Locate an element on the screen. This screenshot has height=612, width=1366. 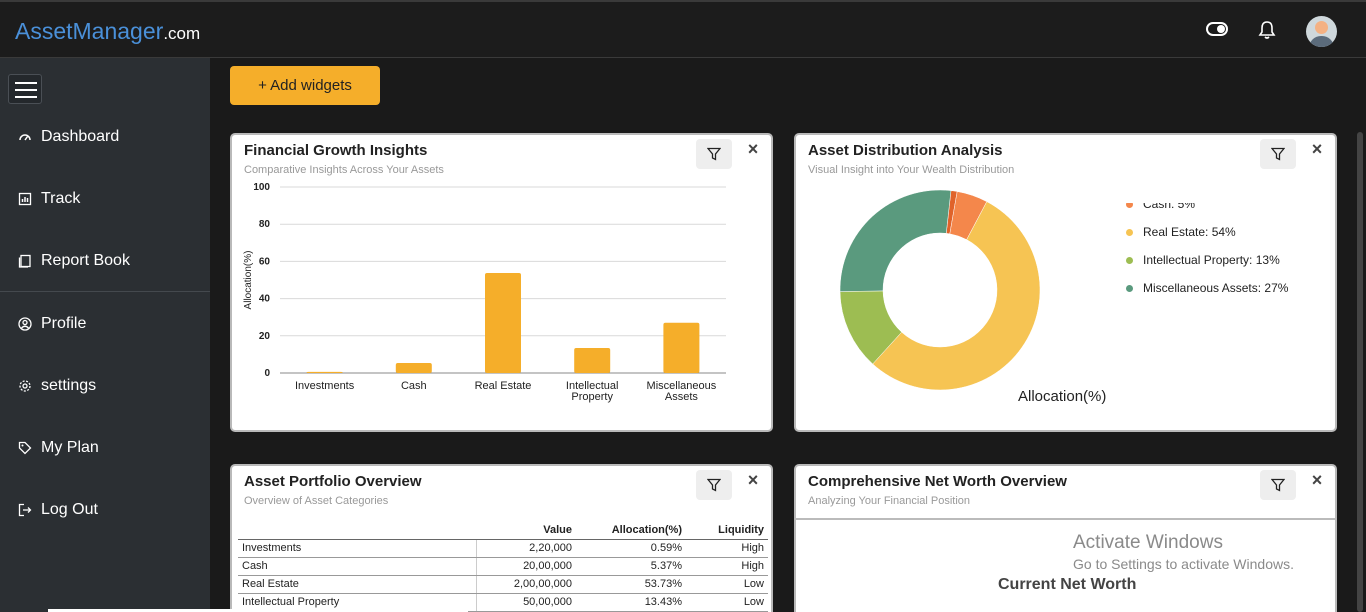
table-row: Cash 20,00,000 5.37% High is located at coordinates (503, 566).